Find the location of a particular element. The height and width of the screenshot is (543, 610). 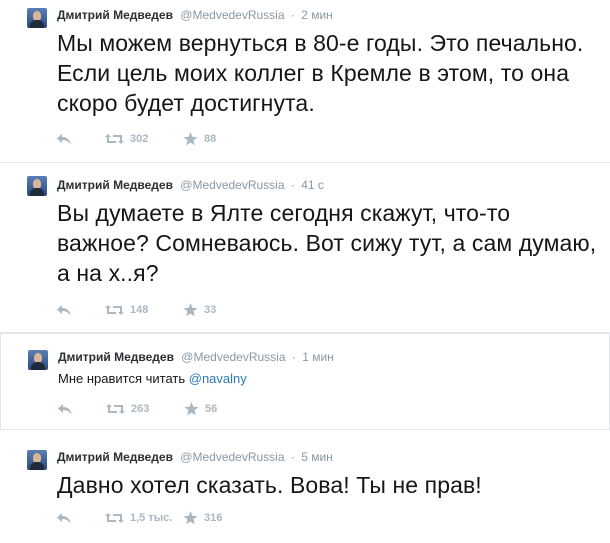

tweet-actions: 148 33 is located at coordinates (150, 310).